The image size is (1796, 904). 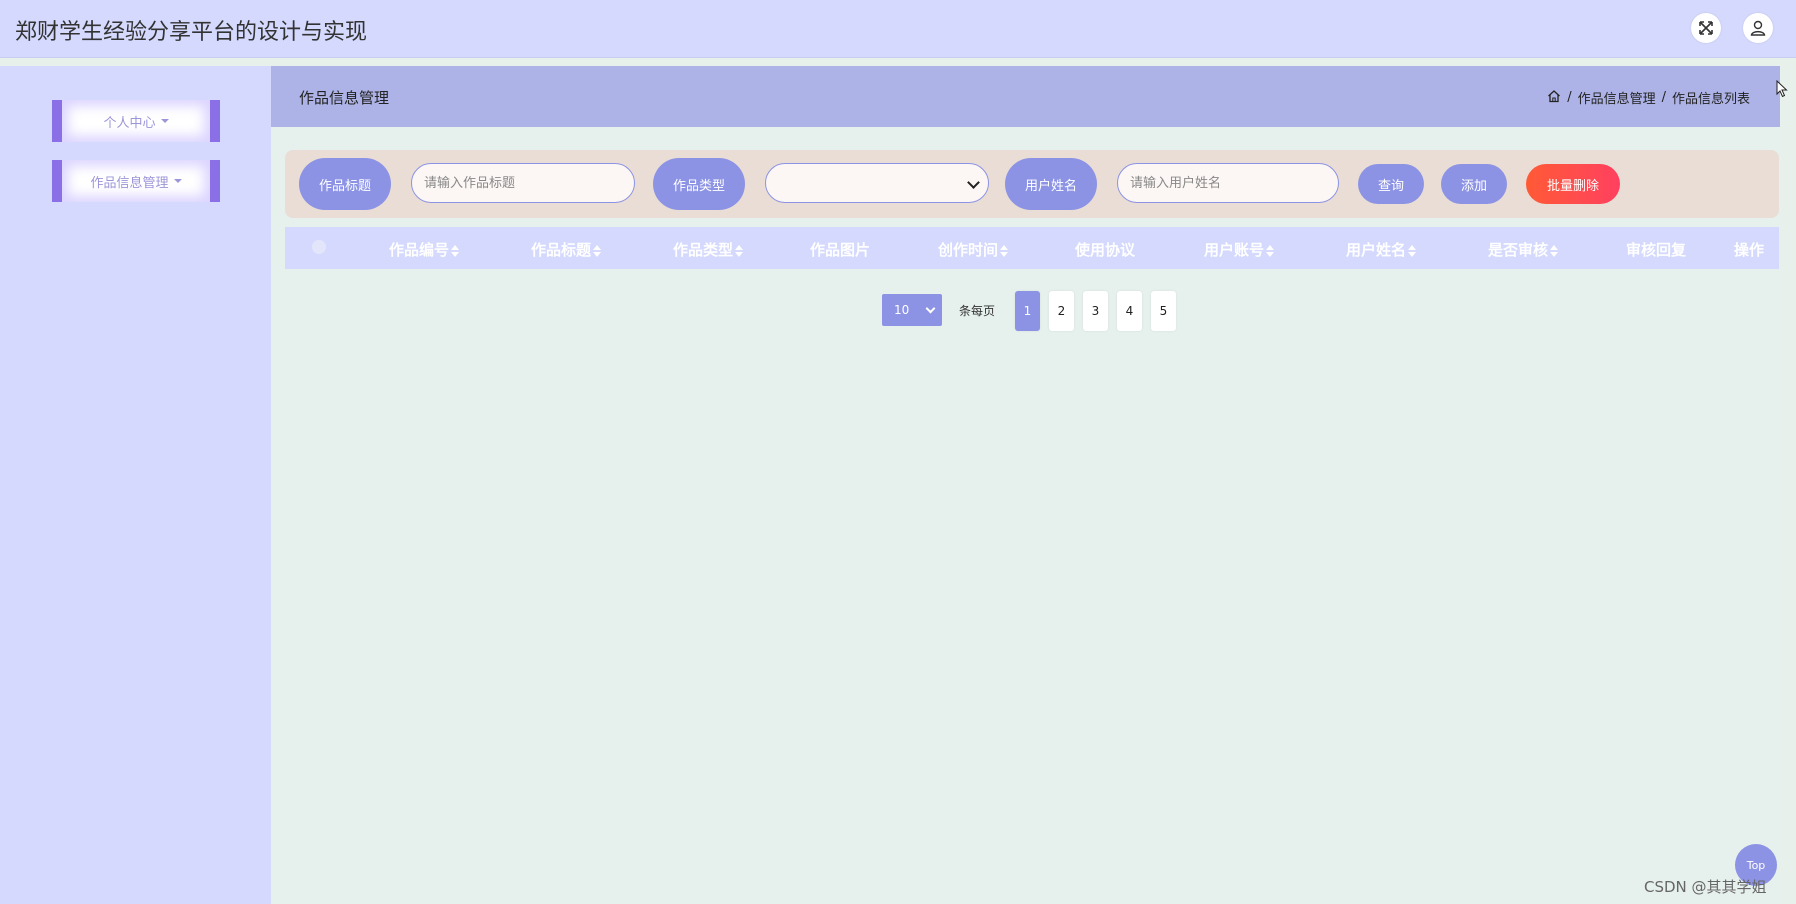 I want to click on title-search-input, so click(x=523, y=183).